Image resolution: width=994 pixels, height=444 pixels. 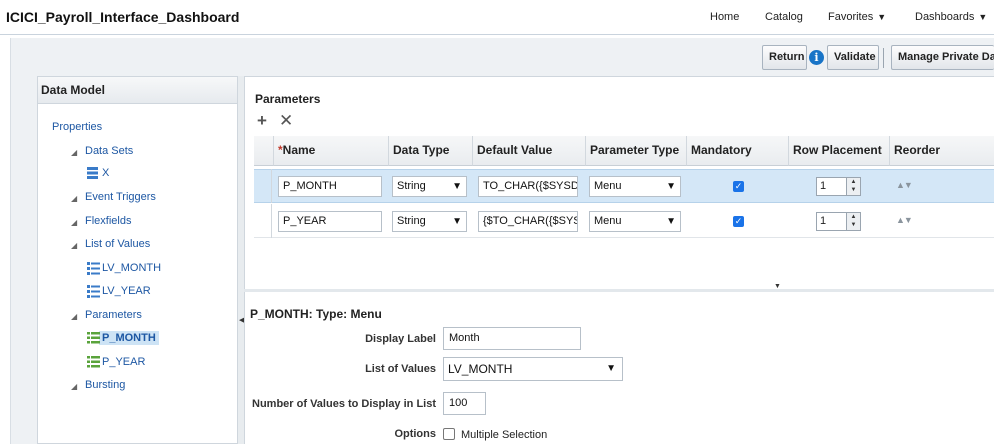 What do you see at coordinates (851, 17) in the screenshot?
I see `nav-favorites-label: Favorites` at bounding box center [851, 17].